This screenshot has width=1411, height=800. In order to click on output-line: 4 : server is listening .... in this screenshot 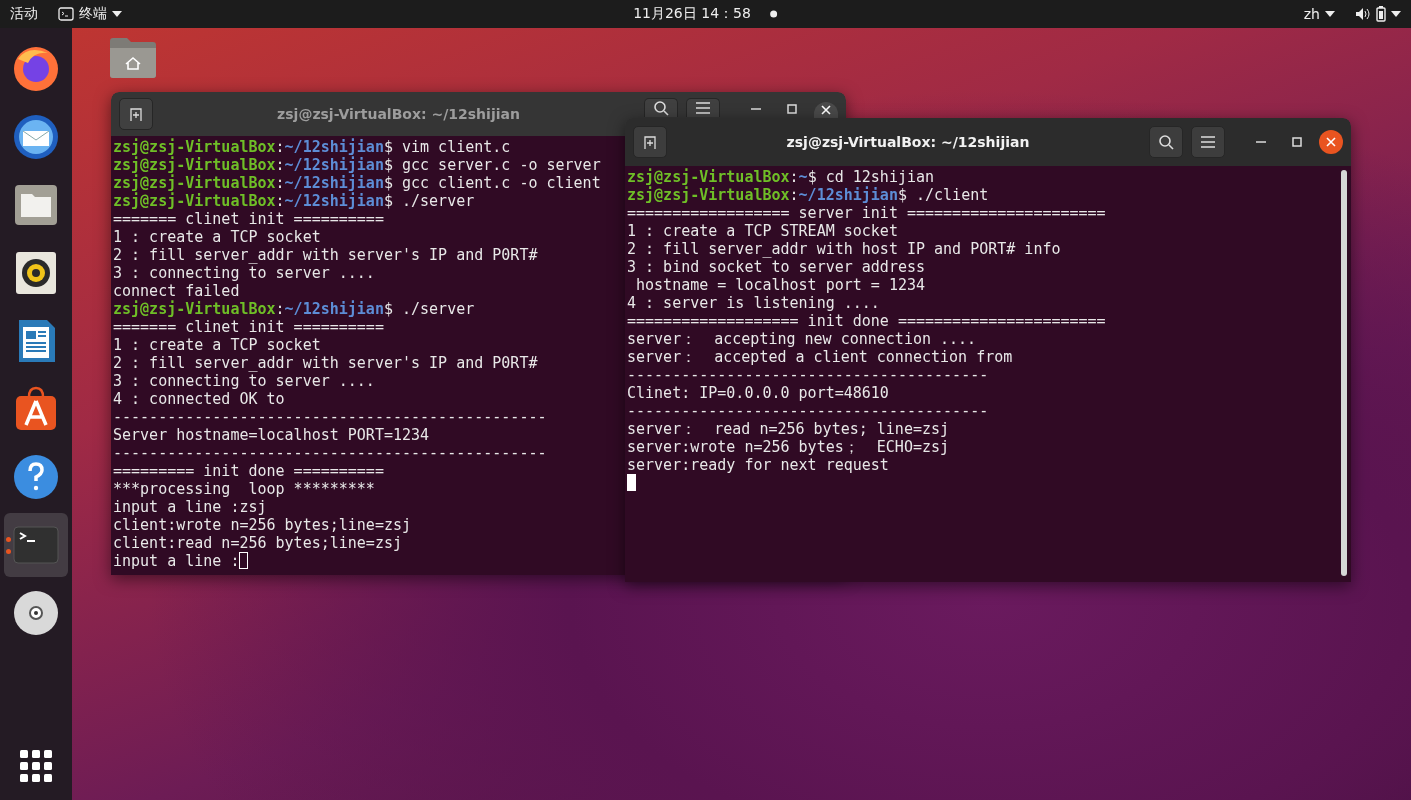, I will do `click(753, 303)`.